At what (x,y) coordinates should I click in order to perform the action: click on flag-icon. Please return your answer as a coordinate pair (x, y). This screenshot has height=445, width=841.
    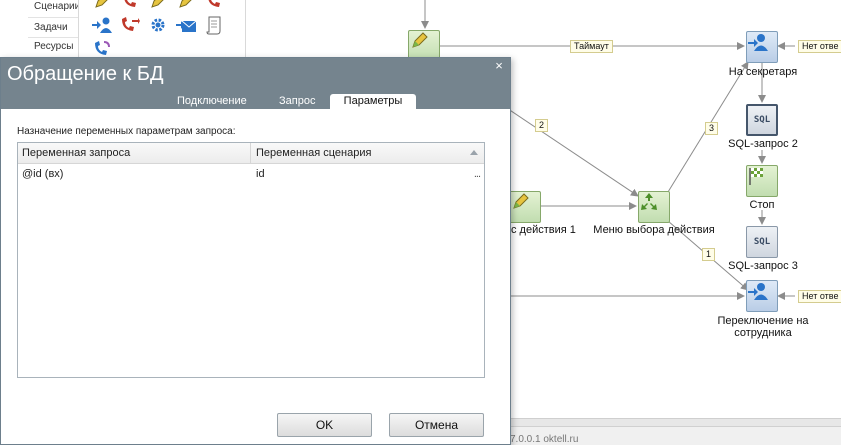
    Looking at the image, I should click on (756, 176).